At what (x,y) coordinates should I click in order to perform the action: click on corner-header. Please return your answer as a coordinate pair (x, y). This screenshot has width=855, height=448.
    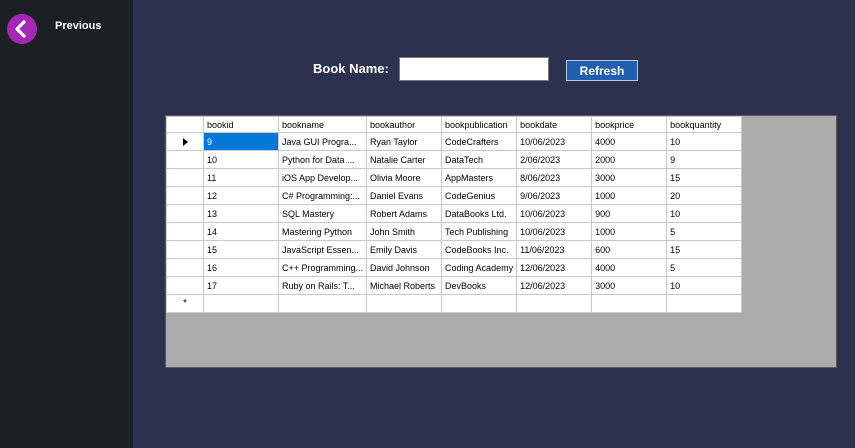
    Looking at the image, I should click on (185, 124).